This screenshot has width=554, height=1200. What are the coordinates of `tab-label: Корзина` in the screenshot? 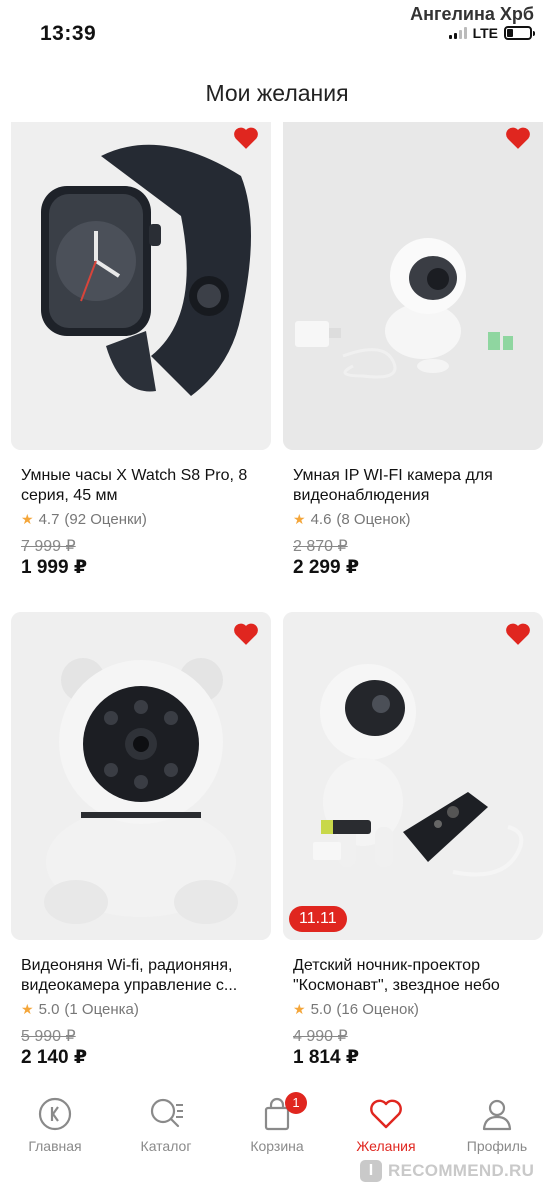 It's located at (277, 1146).